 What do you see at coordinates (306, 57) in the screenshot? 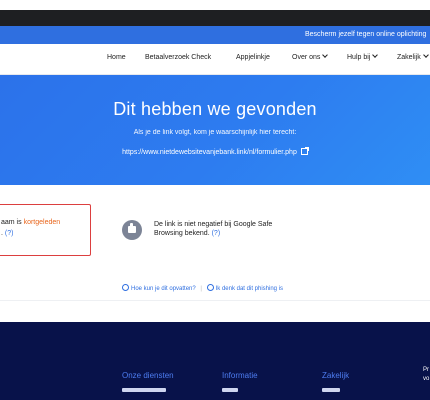
I see `nav-over-ons-label: Over ons` at bounding box center [306, 57].